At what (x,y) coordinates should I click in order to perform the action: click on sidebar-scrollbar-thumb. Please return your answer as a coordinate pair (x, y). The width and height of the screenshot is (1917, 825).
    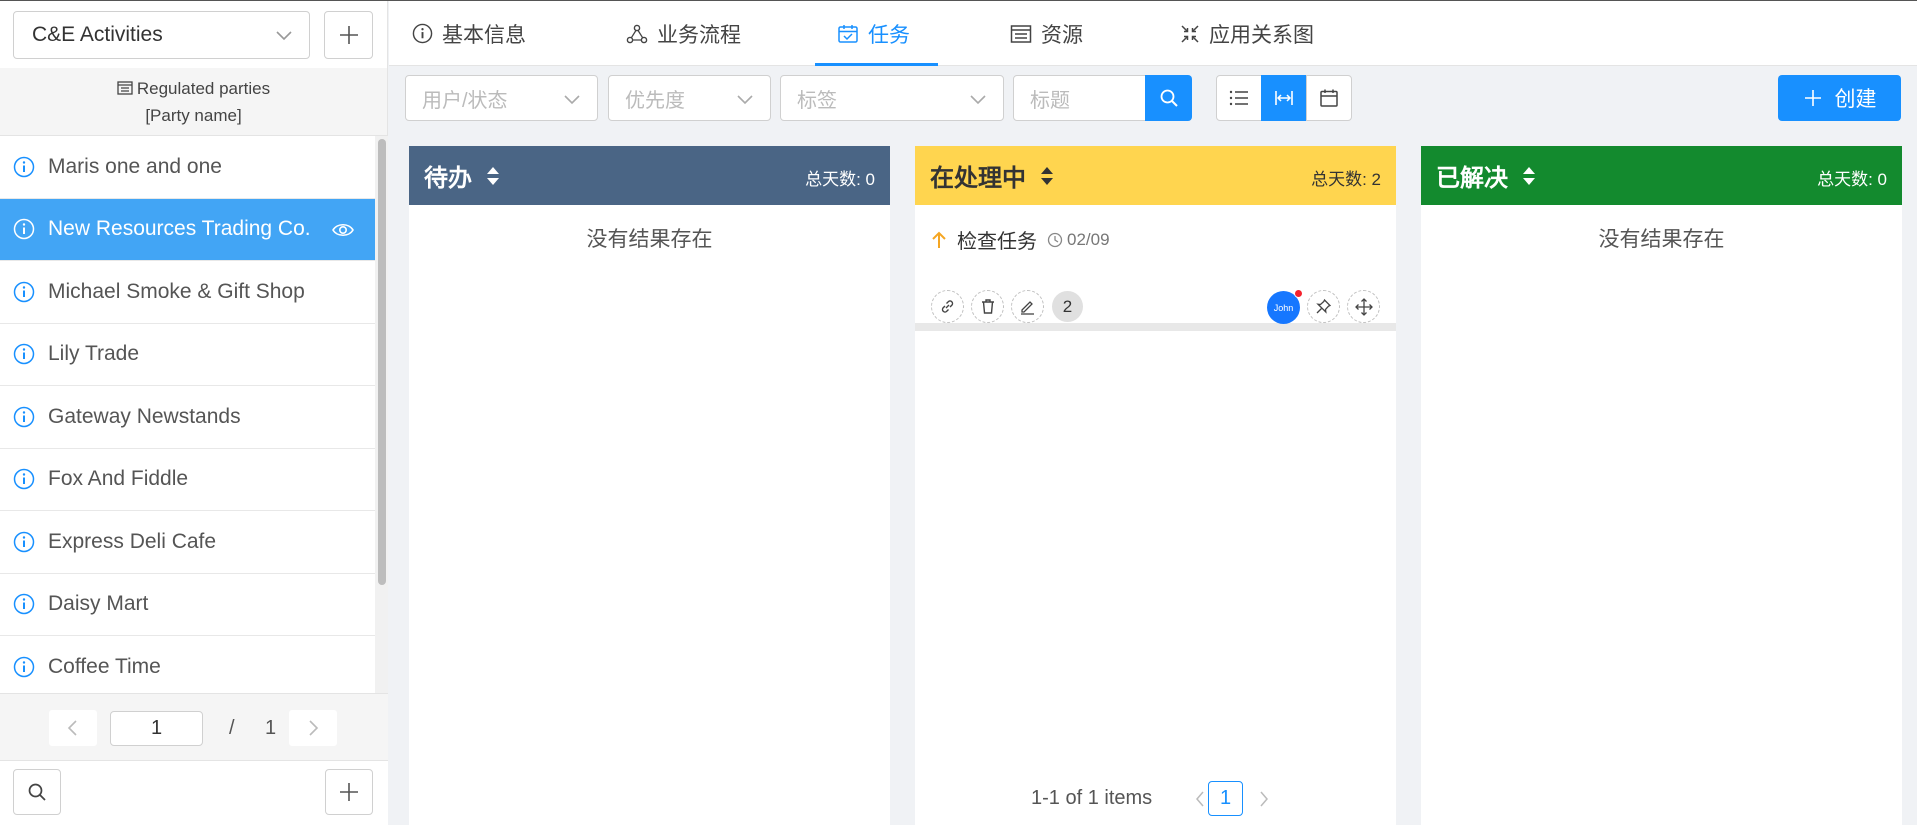
    Looking at the image, I should click on (382, 362).